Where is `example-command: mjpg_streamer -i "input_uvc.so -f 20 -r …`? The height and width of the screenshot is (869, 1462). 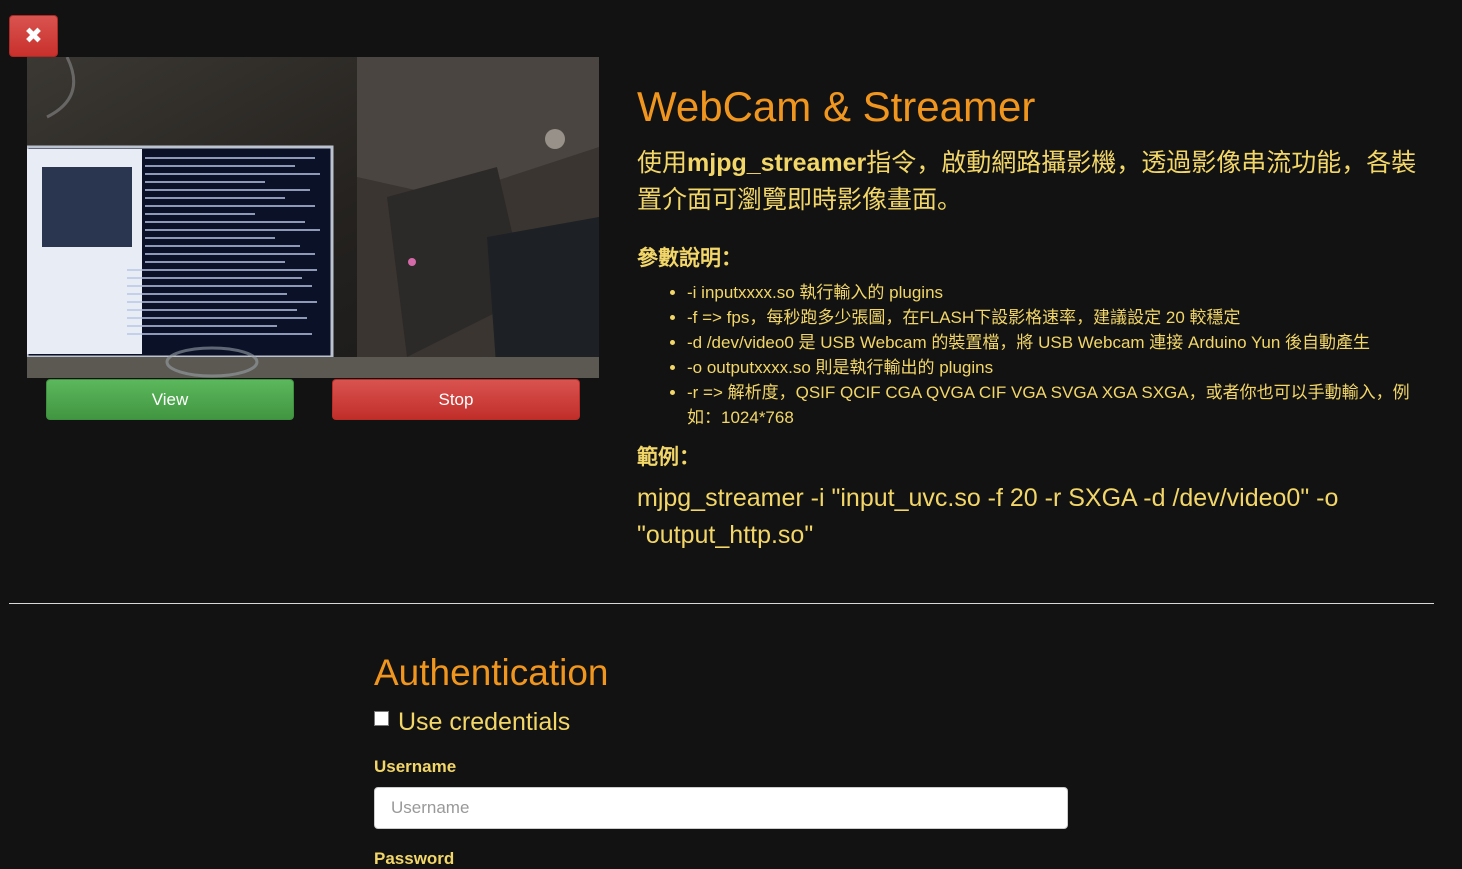
example-command: mjpg_streamer -i "input_uvc.so -f 20 -r … is located at coordinates (988, 516).